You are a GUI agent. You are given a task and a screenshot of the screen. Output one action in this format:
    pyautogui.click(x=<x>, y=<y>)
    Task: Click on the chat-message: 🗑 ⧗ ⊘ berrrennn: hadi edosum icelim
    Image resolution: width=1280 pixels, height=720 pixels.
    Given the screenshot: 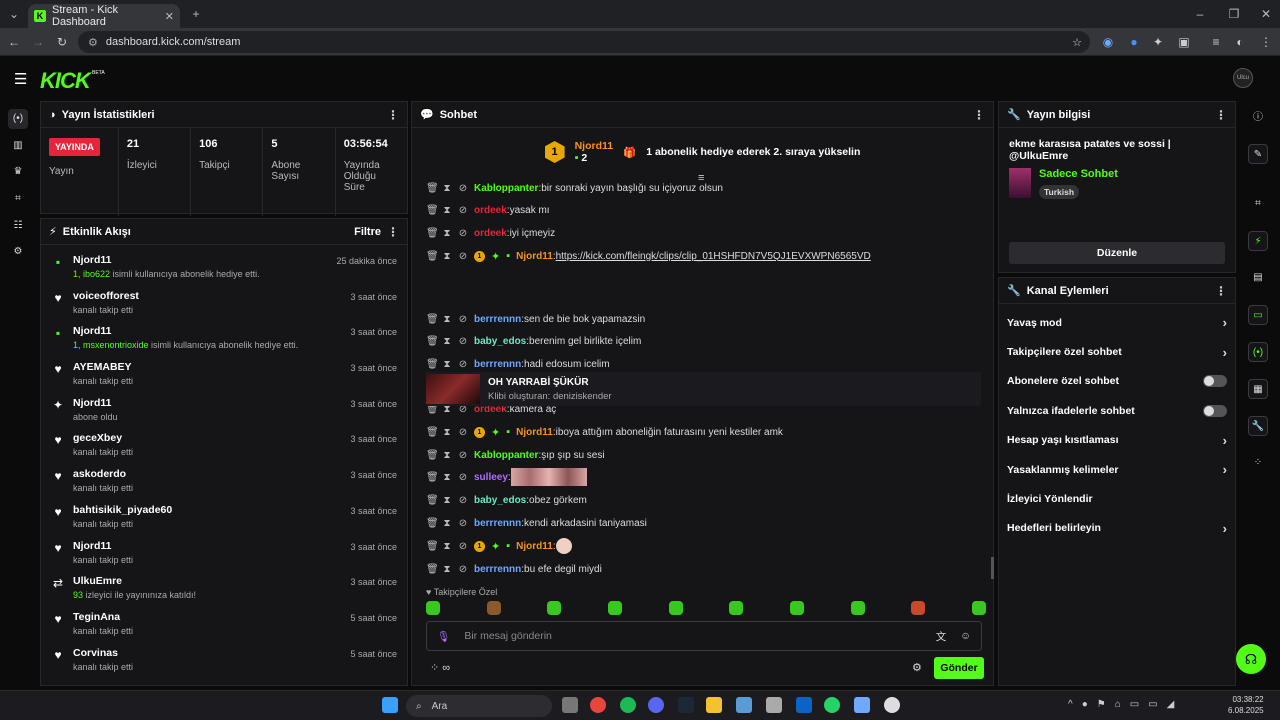 What is the action you would take?
    pyautogui.click(x=518, y=364)
    